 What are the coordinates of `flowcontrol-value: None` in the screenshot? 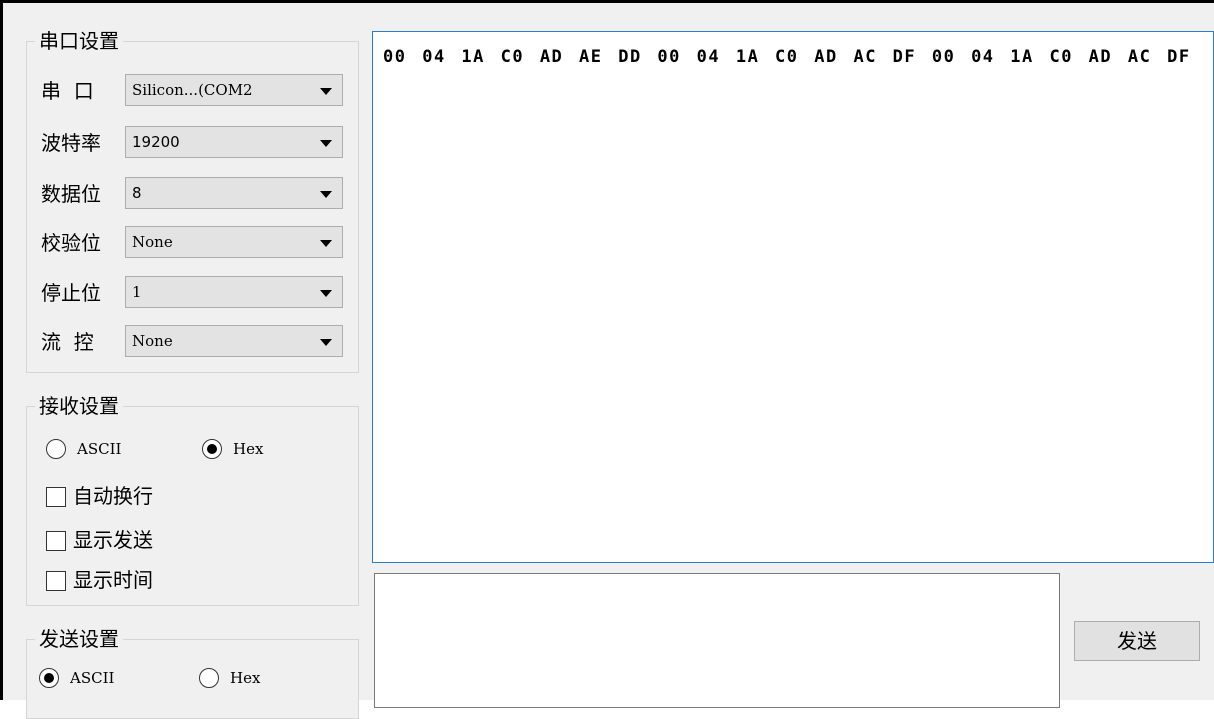 It's located at (152, 341).